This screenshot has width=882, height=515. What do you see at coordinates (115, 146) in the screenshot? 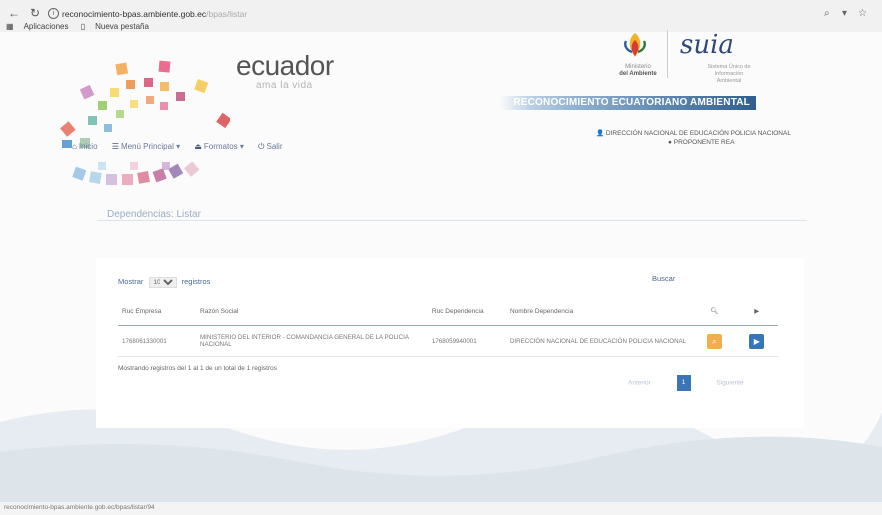
I see `menu-icon: ☰` at bounding box center [115, 146].